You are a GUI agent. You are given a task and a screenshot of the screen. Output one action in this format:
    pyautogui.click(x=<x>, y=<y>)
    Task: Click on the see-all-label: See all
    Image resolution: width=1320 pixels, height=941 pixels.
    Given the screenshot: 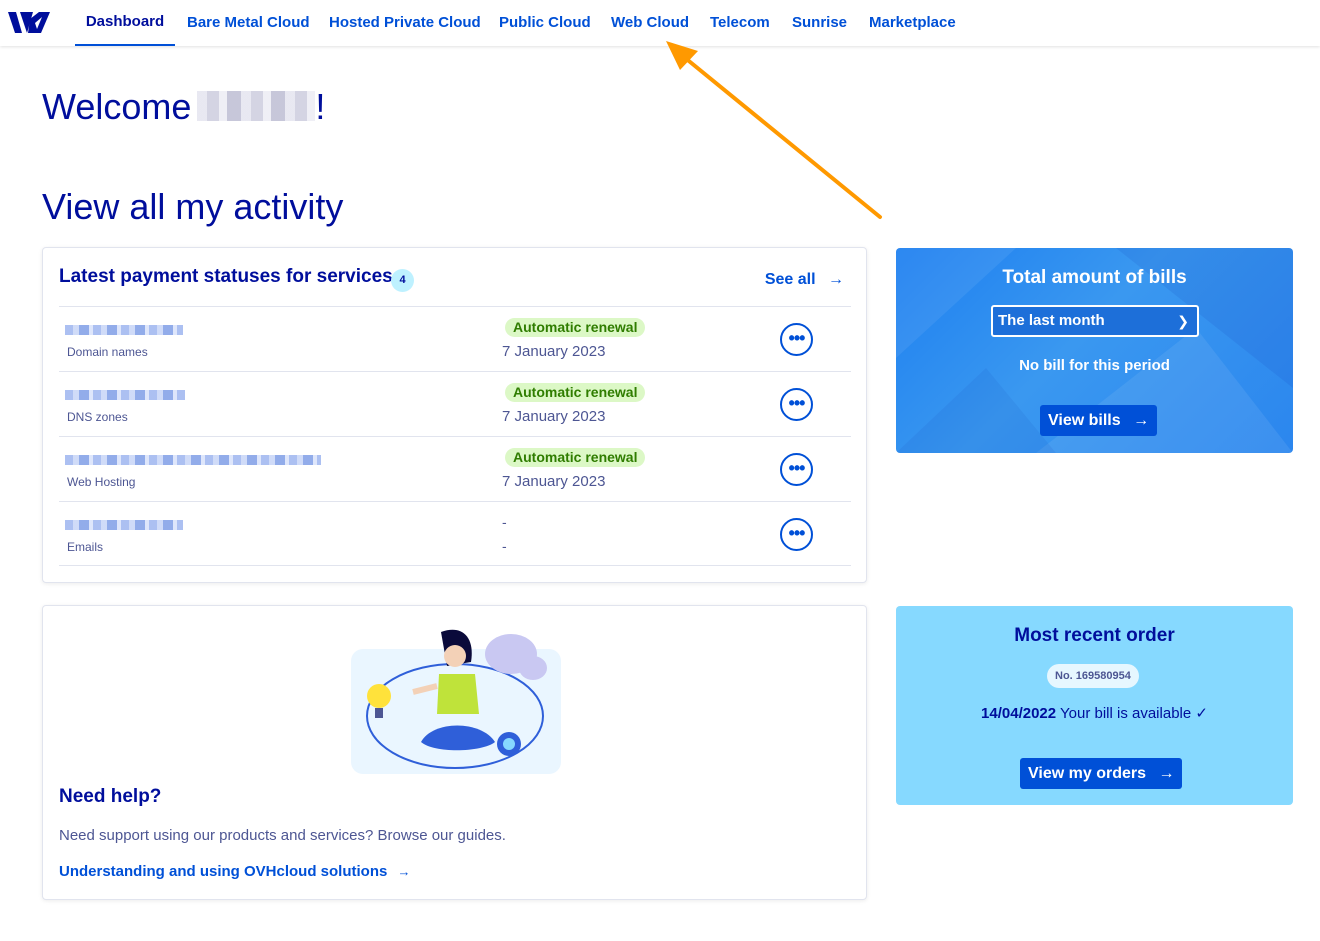 What is the action you would take?
    pyautogui.click(x=790, y=279)
    